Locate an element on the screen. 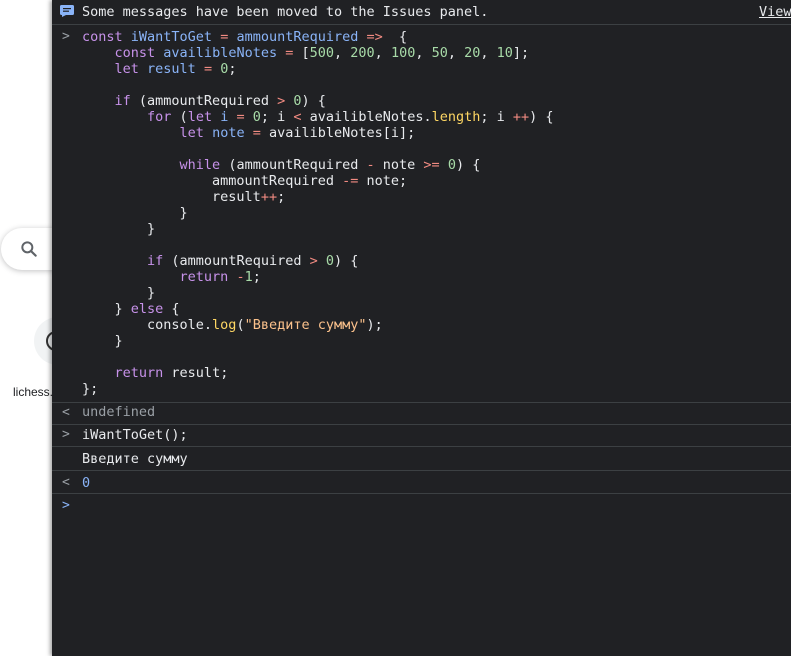 The image size is (791, 656). code-token: 200 is located at coordinates (362, 53).